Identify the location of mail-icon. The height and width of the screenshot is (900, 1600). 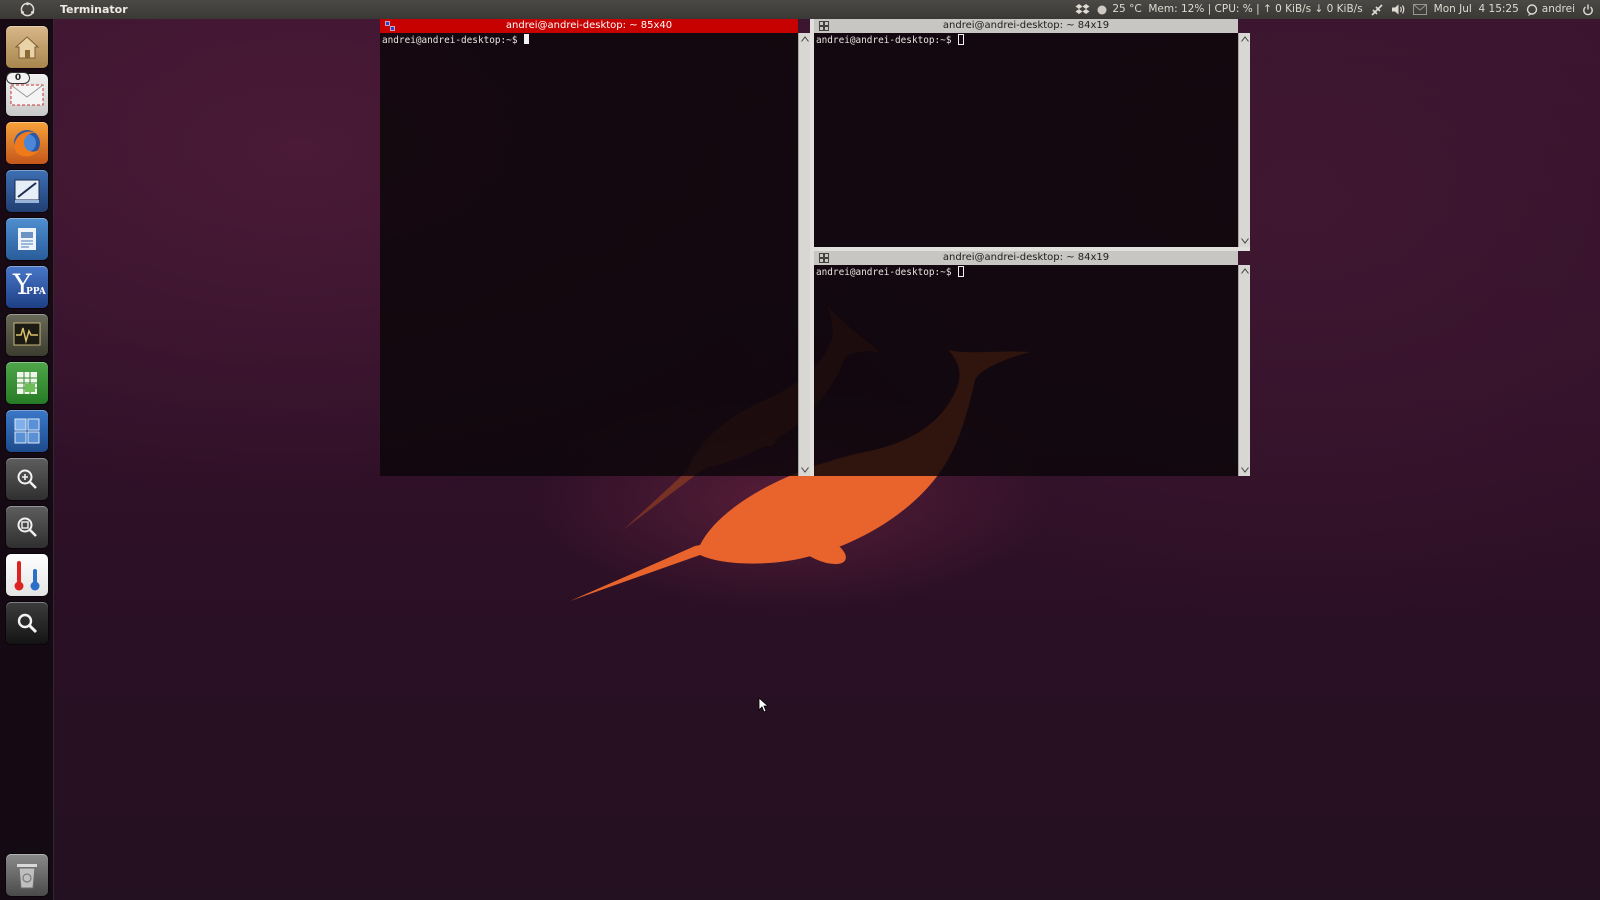
(27, 95).